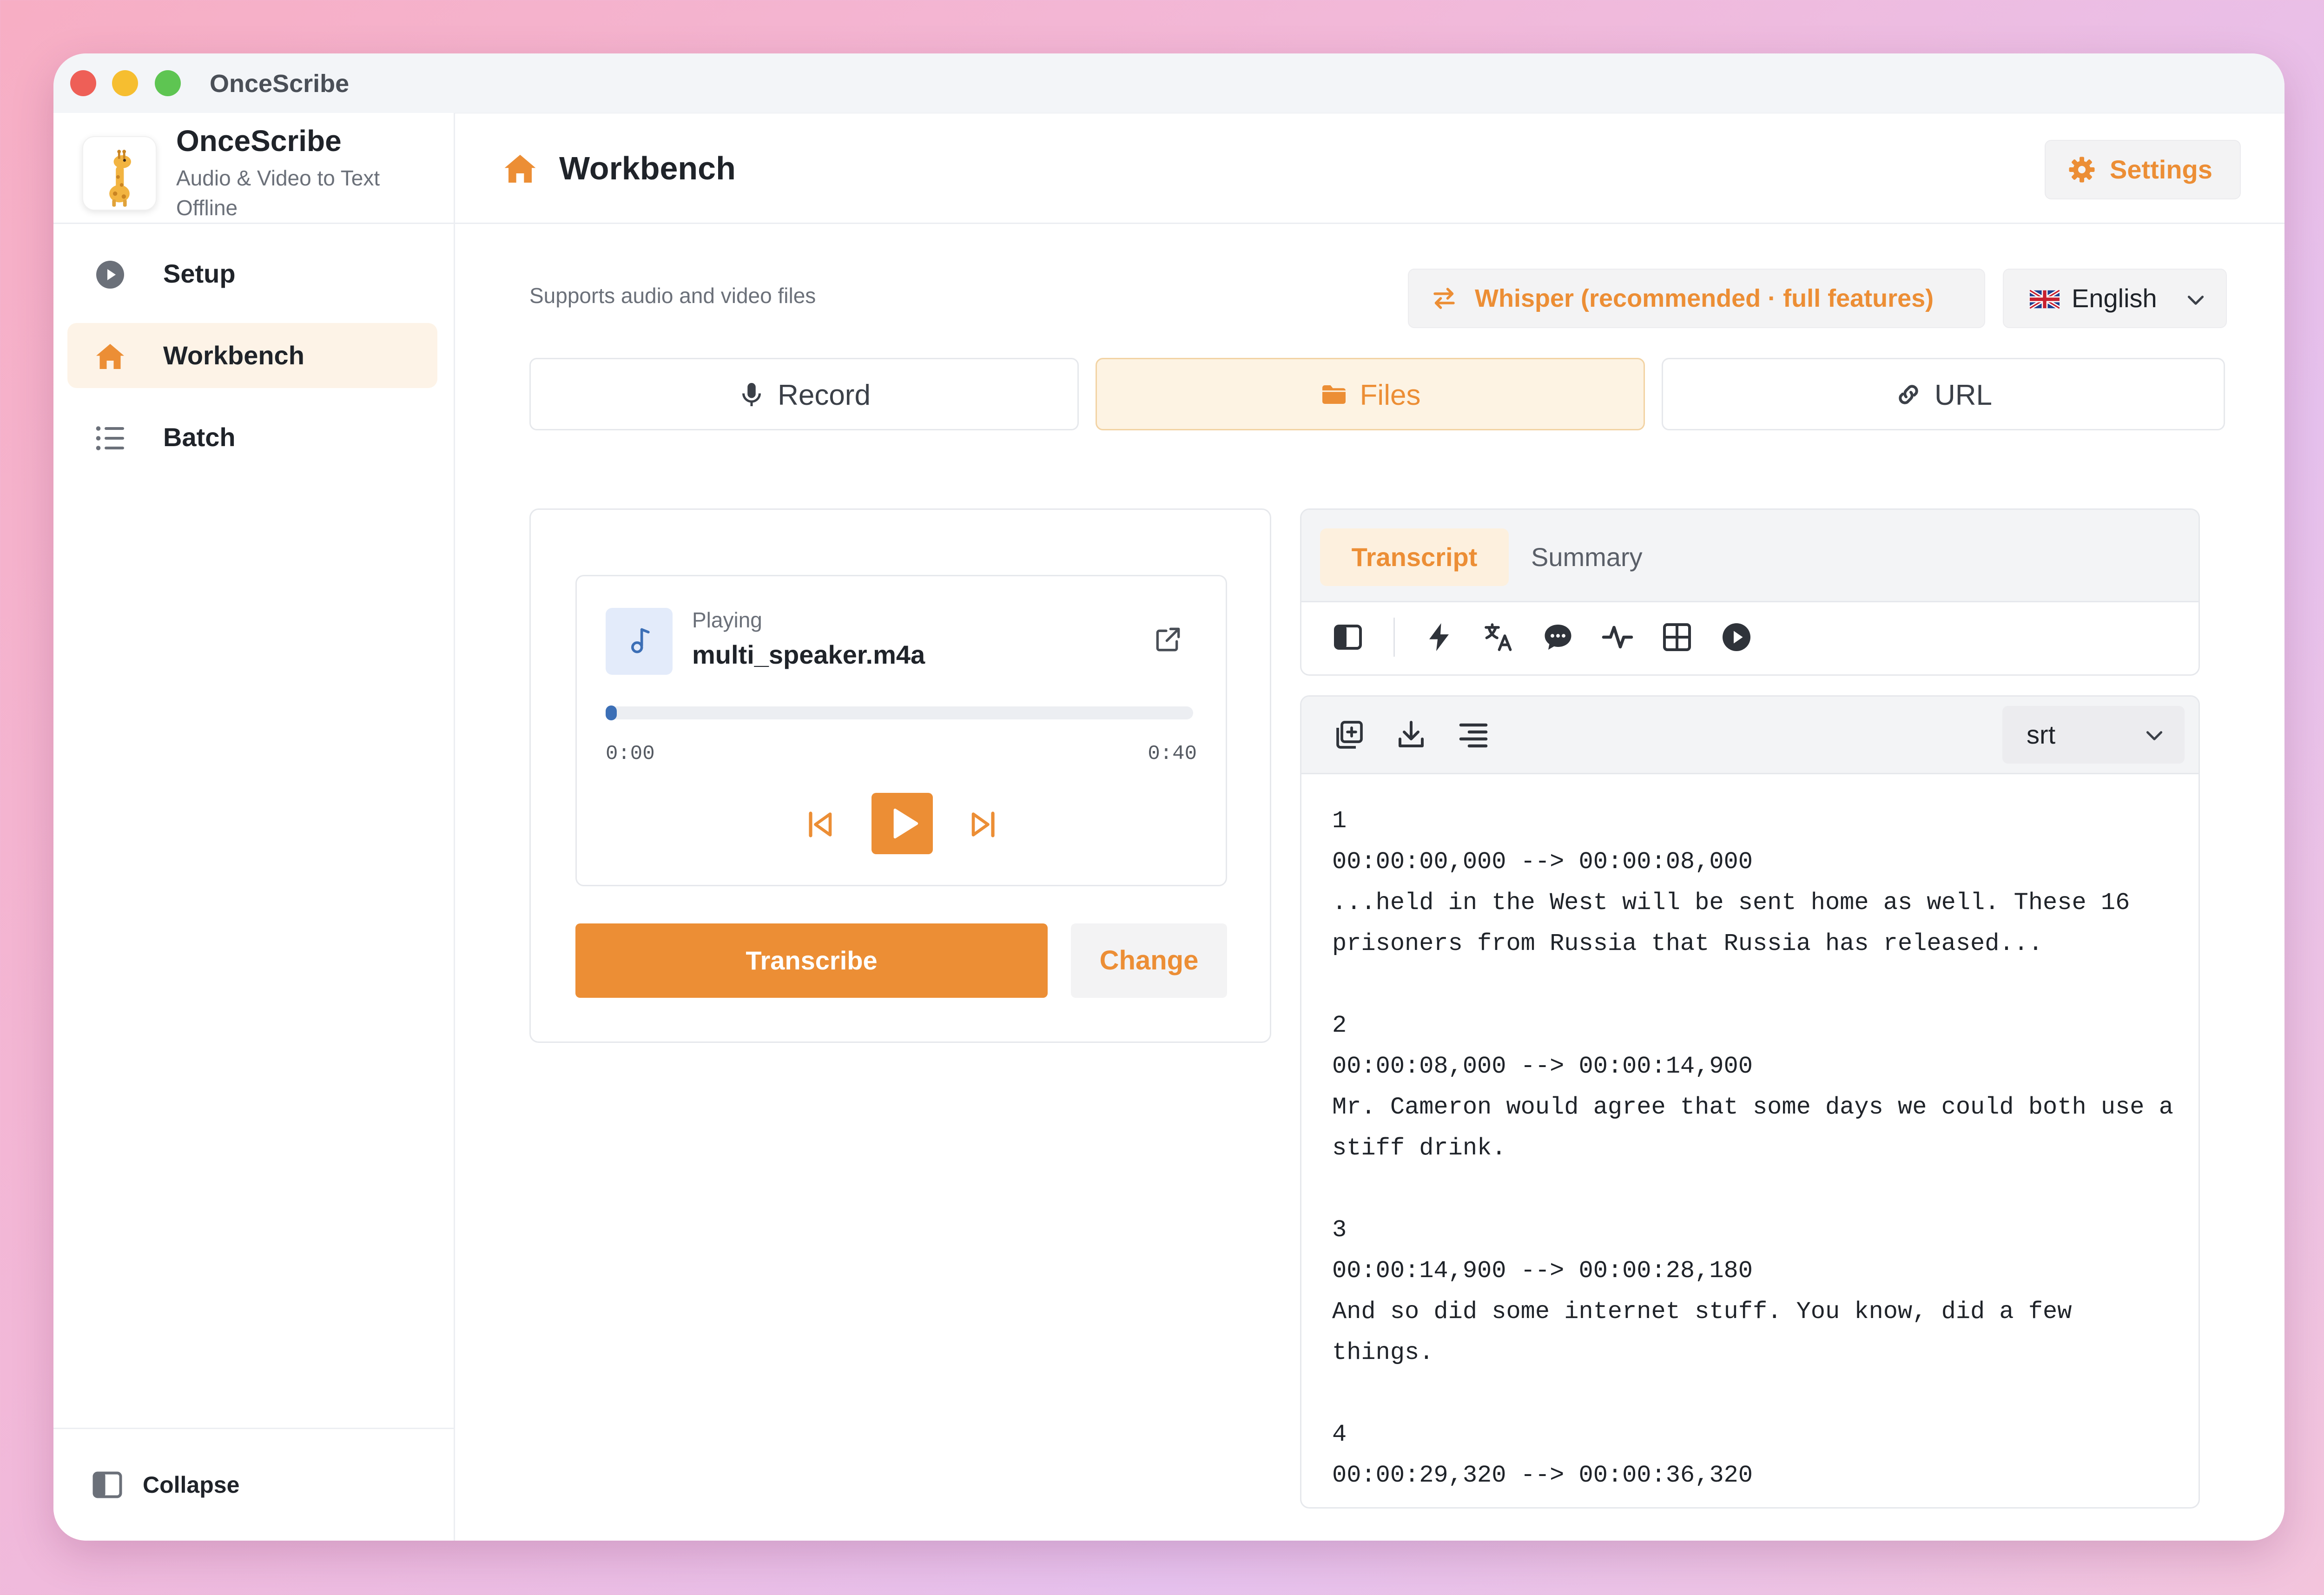  What do you see at coordinates (1558, 637) in the screenshot?
I see `chat-bubble-icon` at bounding box center [1558, 637].